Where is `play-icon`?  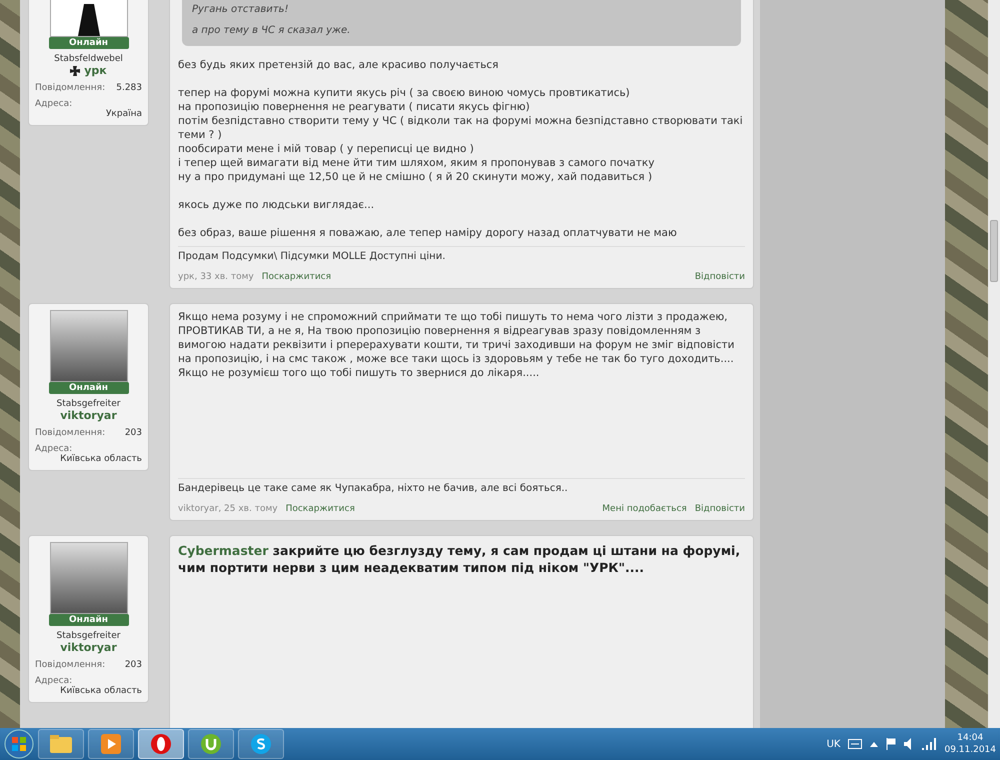 play-icon is located at coordinates (111, 744).